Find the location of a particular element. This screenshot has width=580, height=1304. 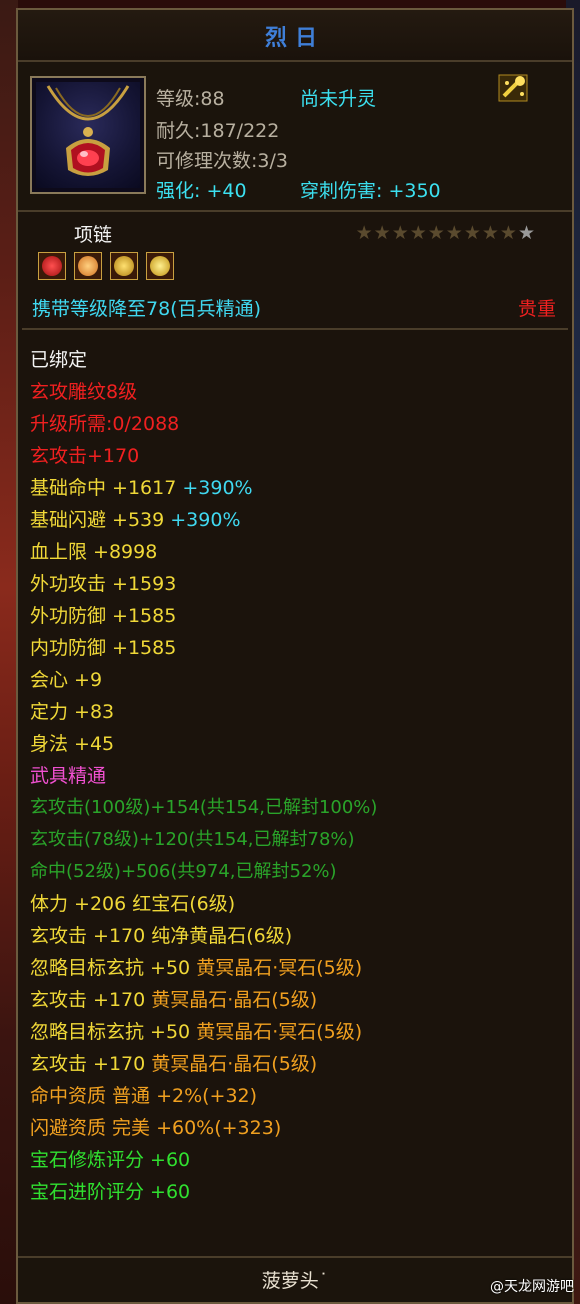

item-level: 等级:88 is located at coordinates (190, 99).